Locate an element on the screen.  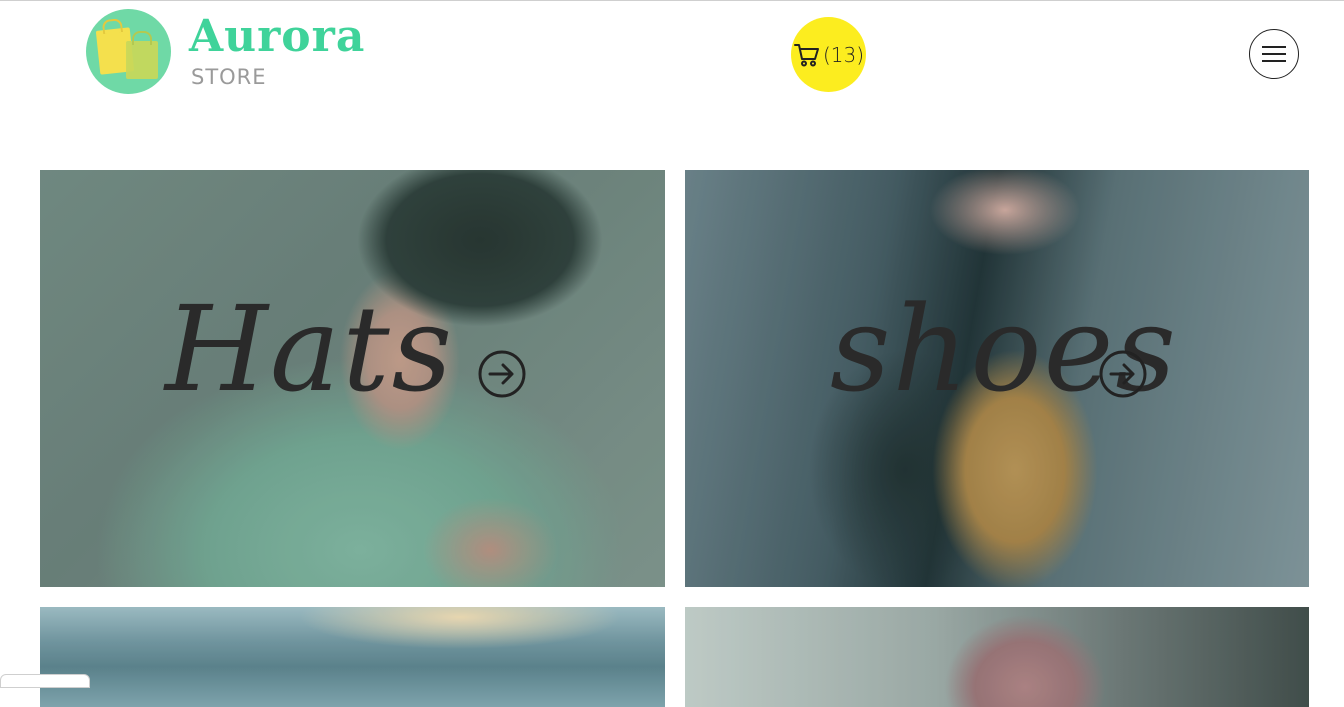
store-logo: Aurora STORE is located at coordinates (236, 54).